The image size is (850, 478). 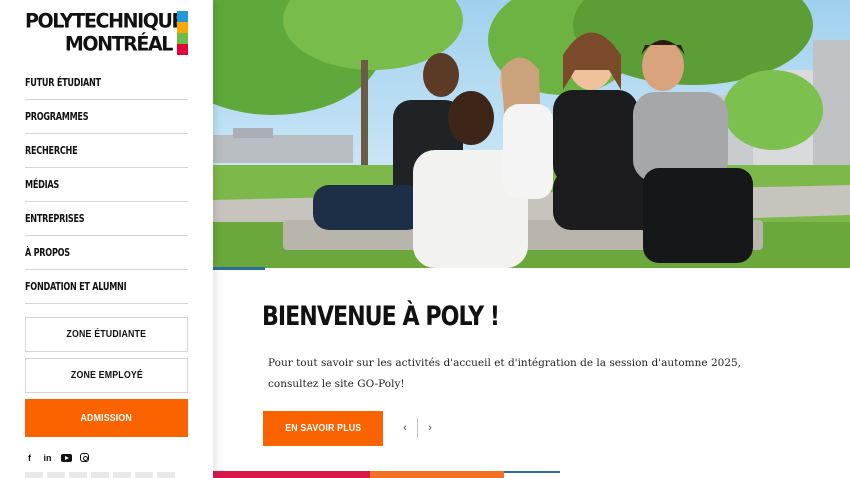 I want to click on zone-etudiante-button: ZONE ÉTUDIANTE, so click(x=106, y=334).